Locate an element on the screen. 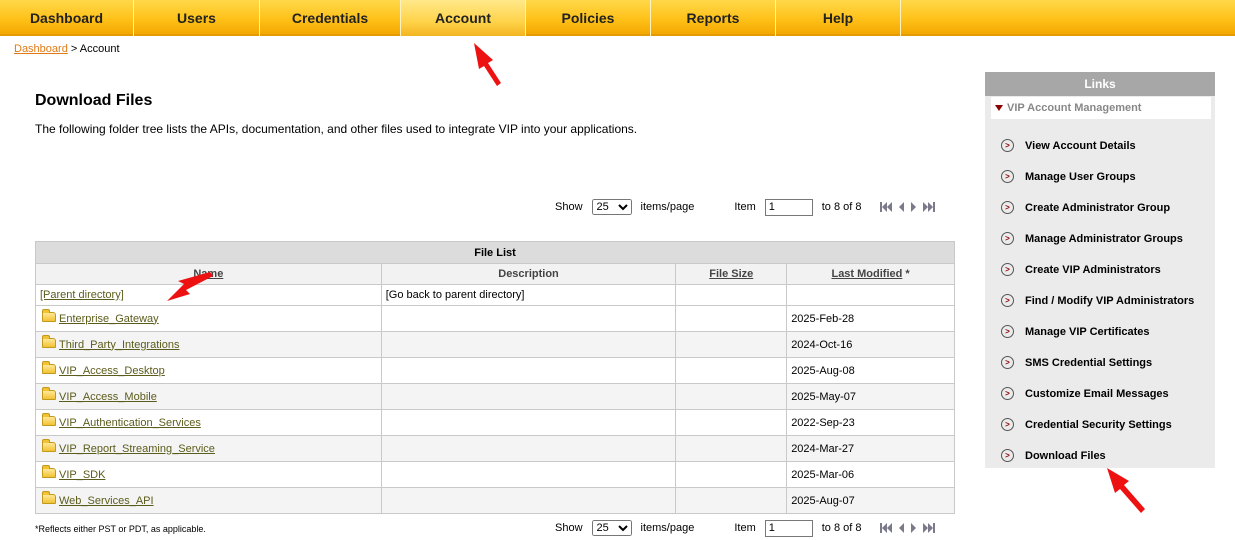 The width and height of the screenshot is (1235, 540). column-header-file-size: File Size is located at coordinates (731, 274).